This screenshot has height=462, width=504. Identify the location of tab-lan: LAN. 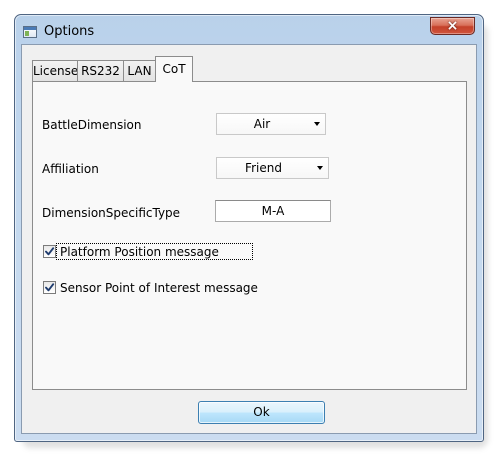
(139, 70).